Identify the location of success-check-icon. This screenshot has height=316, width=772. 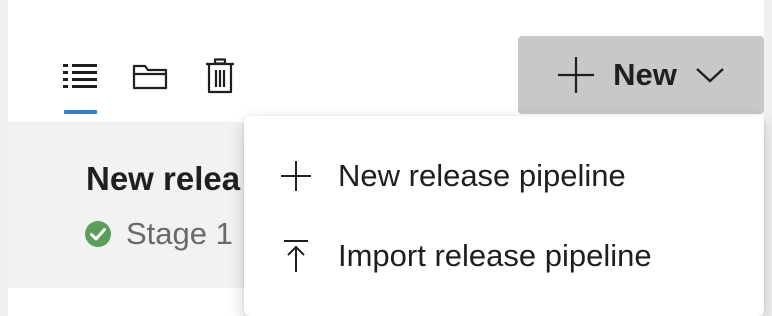
(98, 234).